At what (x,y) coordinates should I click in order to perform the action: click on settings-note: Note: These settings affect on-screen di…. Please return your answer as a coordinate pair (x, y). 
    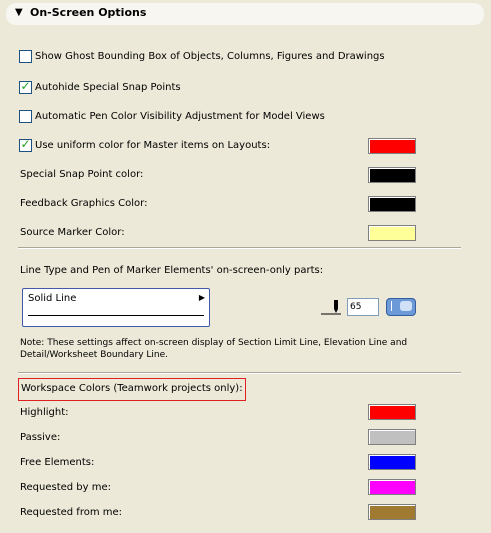
    Looking at the image, I should click on (214, 349).